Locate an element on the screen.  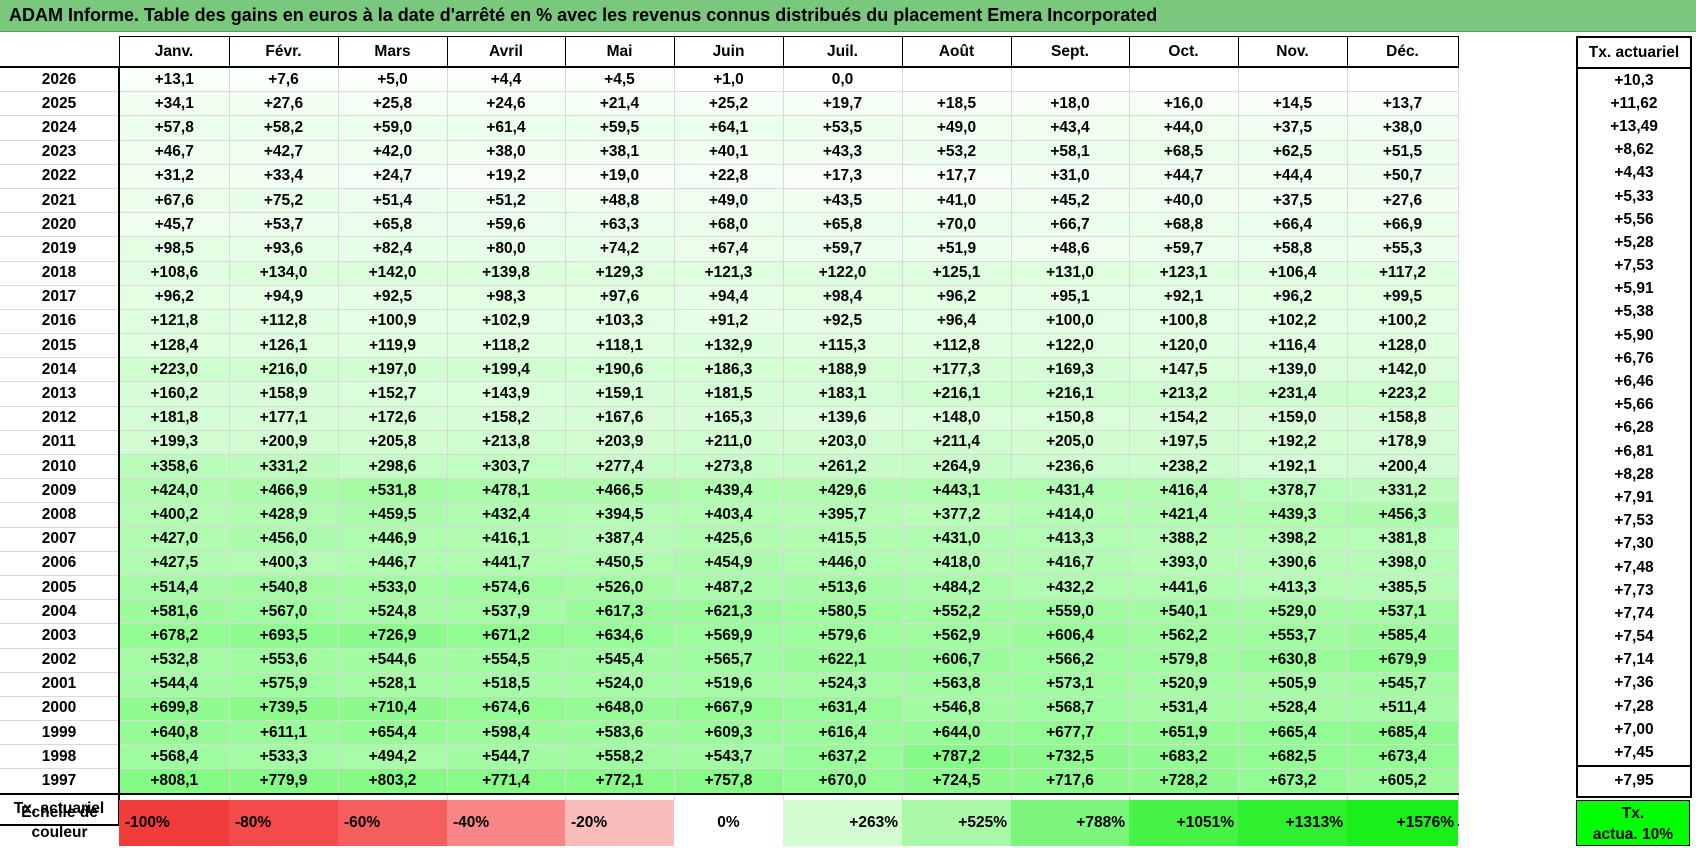
gain-cell: +181,8 is located at coordinates (174, 418).